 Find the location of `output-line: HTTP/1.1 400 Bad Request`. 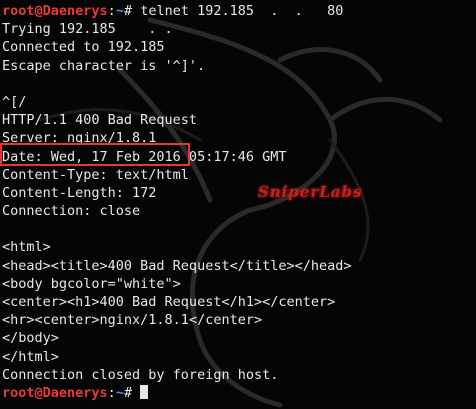

output-line: HTTP/1.1 400 Bad Request is located at coordinates (100, 120).